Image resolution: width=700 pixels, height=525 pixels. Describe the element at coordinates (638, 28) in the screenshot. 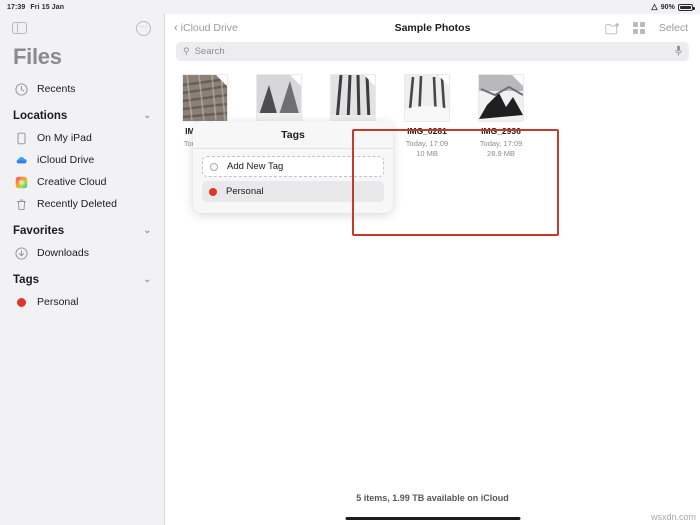

I see `grid-view-icon` at that location.